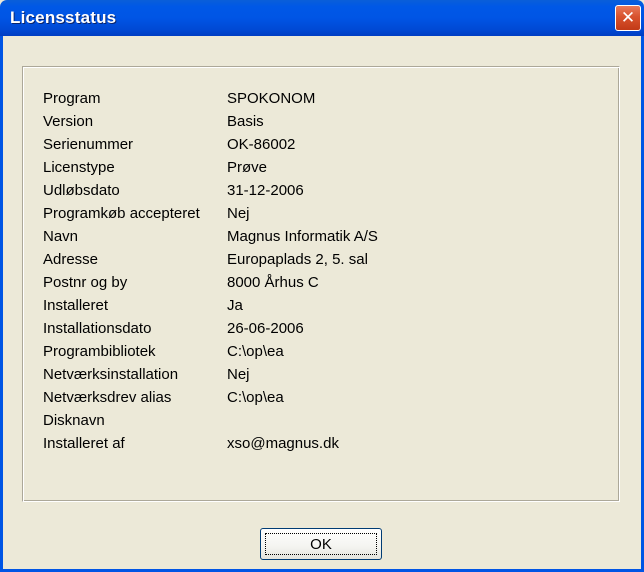 The width and height of the screenshot is (644, 572). What do you see at coordinates (1, 304) in the screenshot?
I see `window-frame-left` at bounding box center [1, 304].